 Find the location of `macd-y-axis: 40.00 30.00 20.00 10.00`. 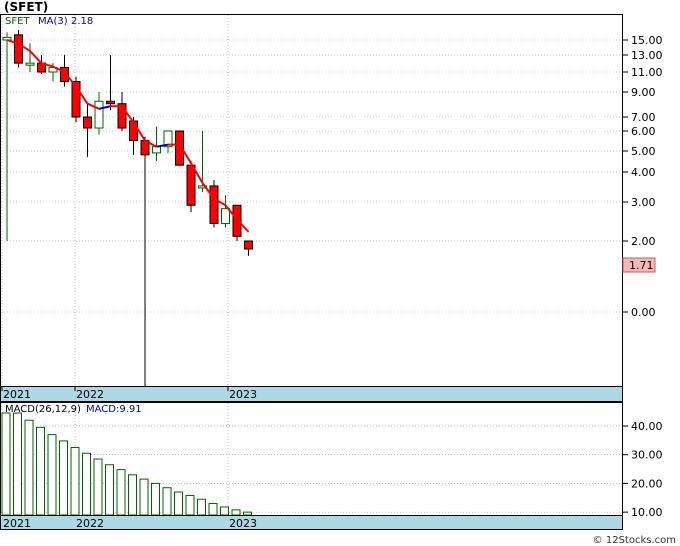

macd-y-axis: 40.00 30.00 20.00 10.00 is located at coordinates (642, 469).